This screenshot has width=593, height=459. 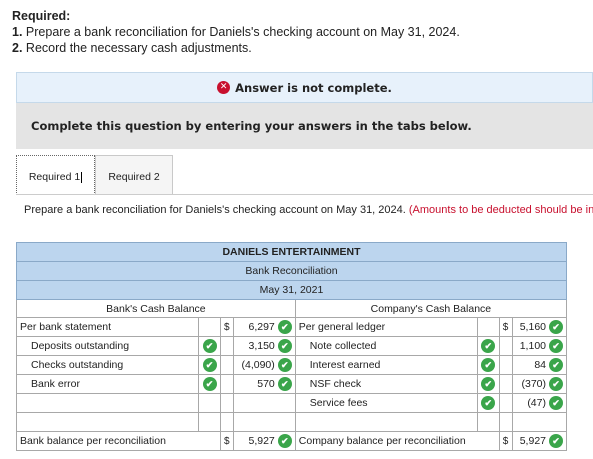 I want to click on reconciliation-date: May 31, 2021, so click(x=291, y=290).